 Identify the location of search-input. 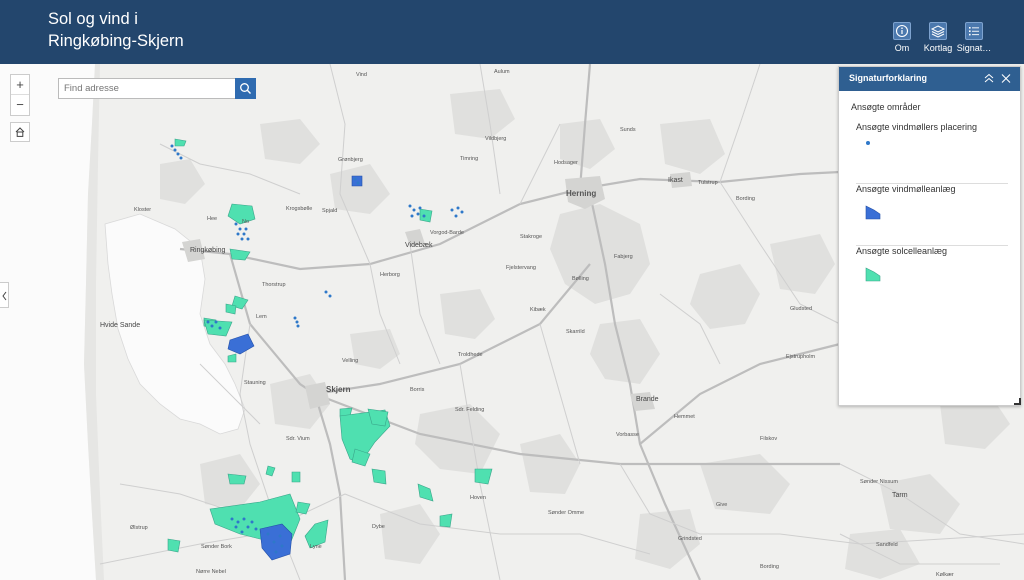
(148, 88).